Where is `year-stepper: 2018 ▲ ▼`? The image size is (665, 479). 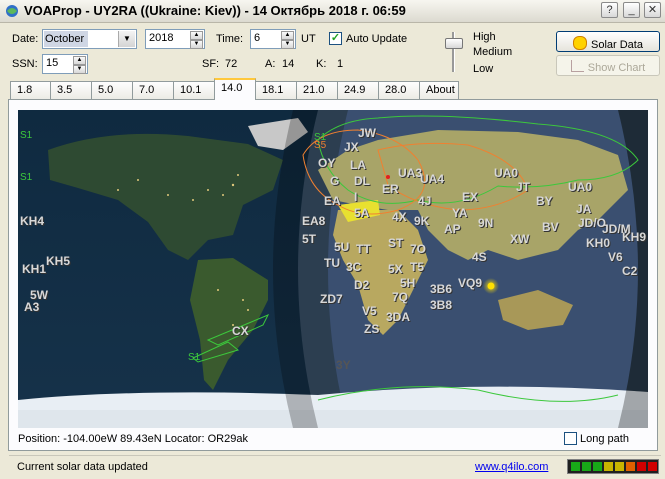
year-stepper: 2018 ▲ ▼ is located at coordinates (175, 39).